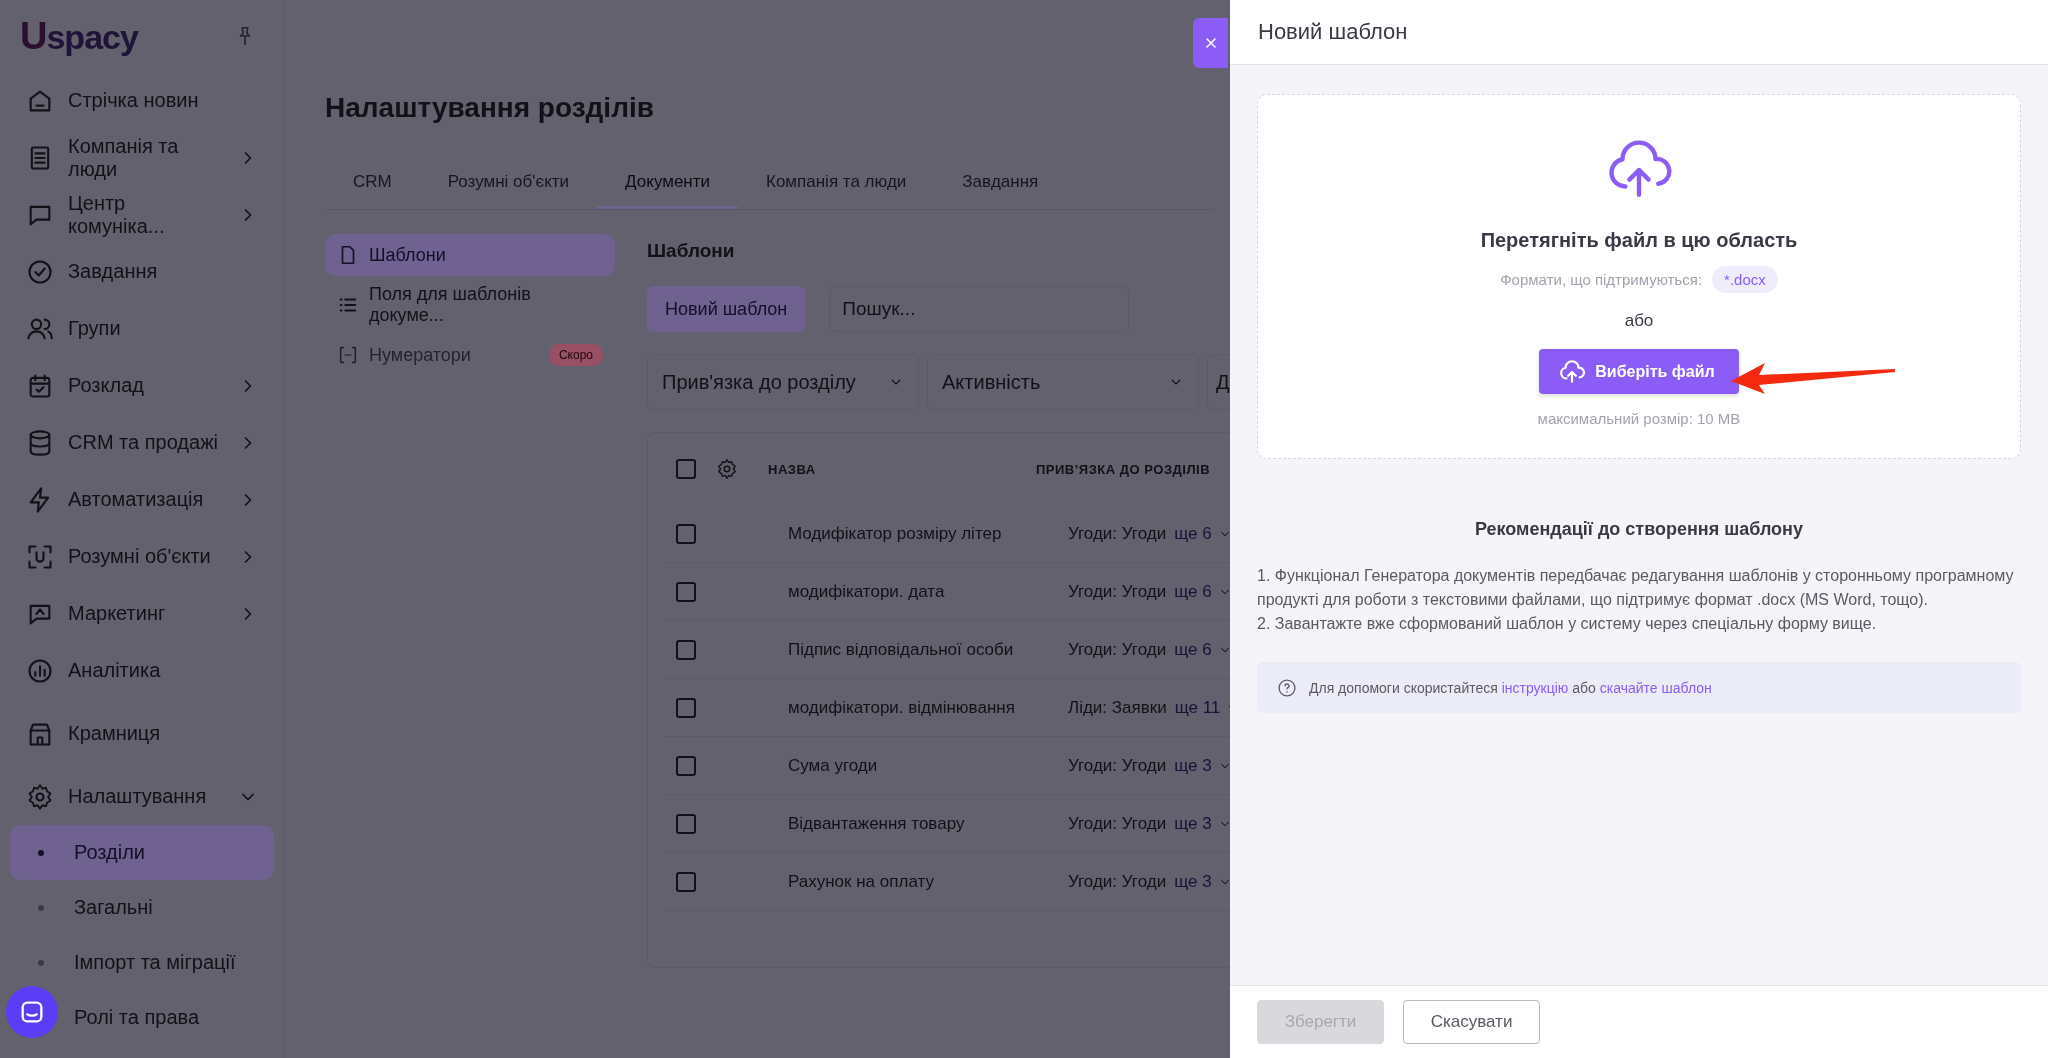  What do you see at coordinates (1567, 624) in the screenshot?
I see `recommendation-text: 2. Завантажте вже сформований шаблон у систему через спеціальну форму вище.` at bounding box center [1567, 624].